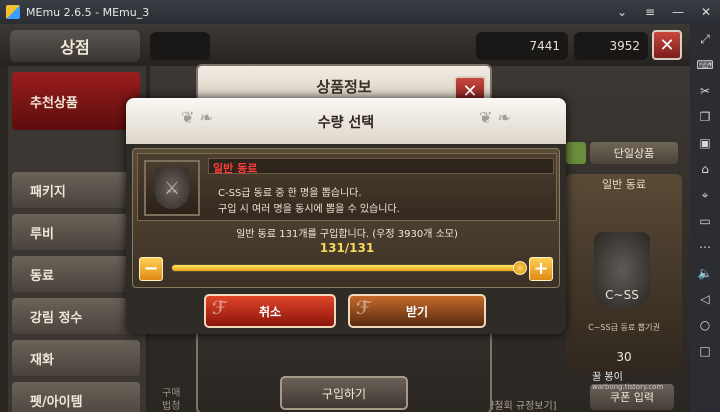 This screenshot has width=720, height=412. I want to click on more-icon: ⋯, so click(705, 247).